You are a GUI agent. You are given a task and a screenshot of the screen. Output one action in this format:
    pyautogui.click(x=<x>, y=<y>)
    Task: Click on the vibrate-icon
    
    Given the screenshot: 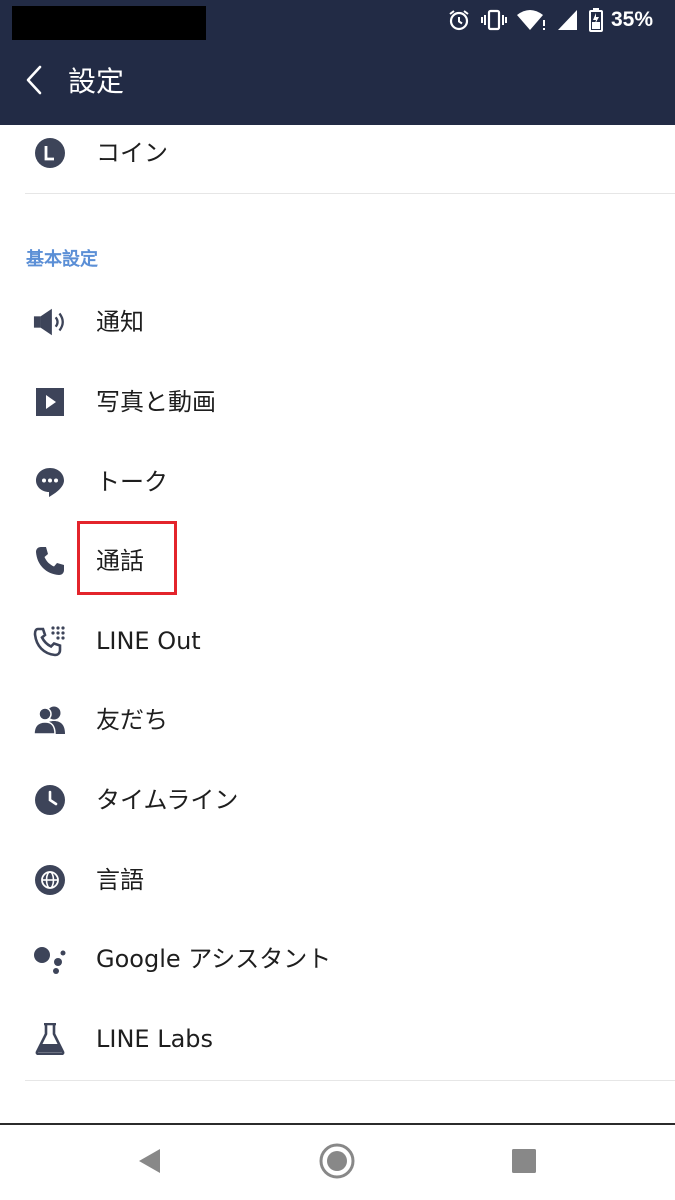 What is the action you would take?
    pyautogui.click(x=493, y=20)
    